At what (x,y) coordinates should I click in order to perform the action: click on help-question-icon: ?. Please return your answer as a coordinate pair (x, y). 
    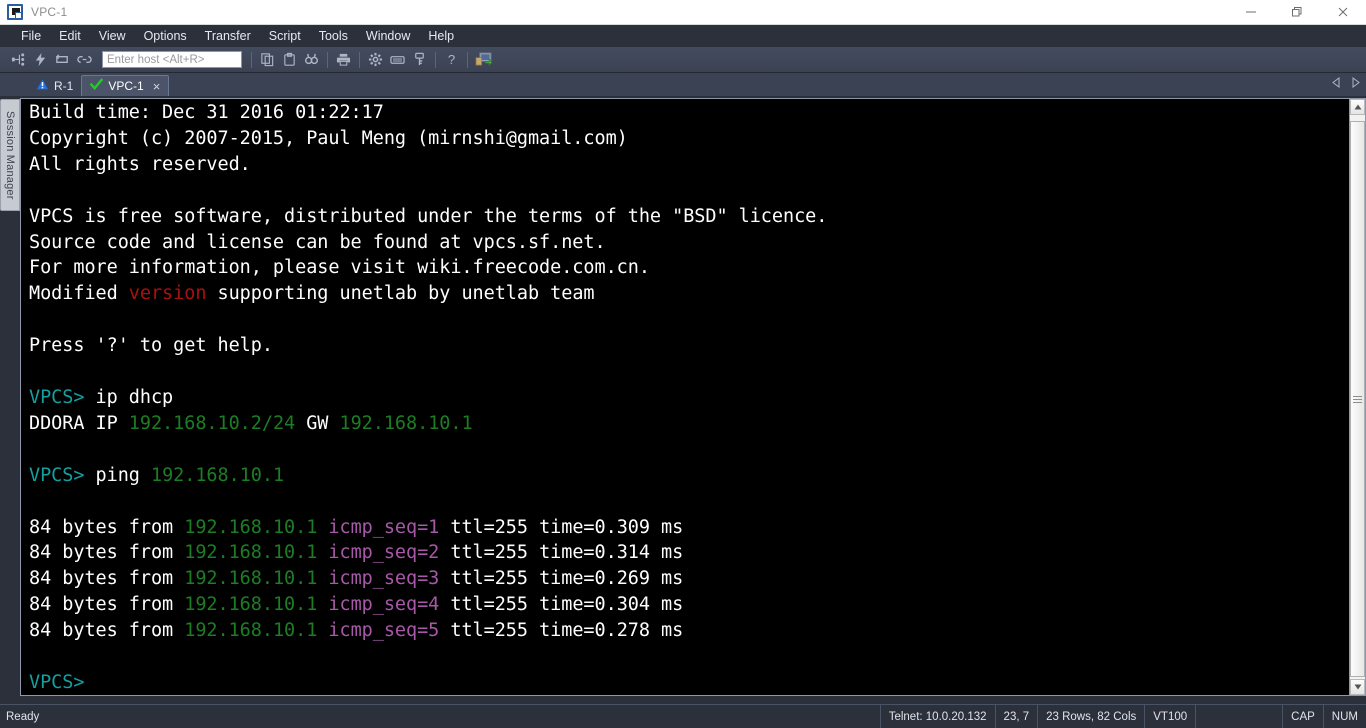
    Looking at the image, I should click on (451, 59).